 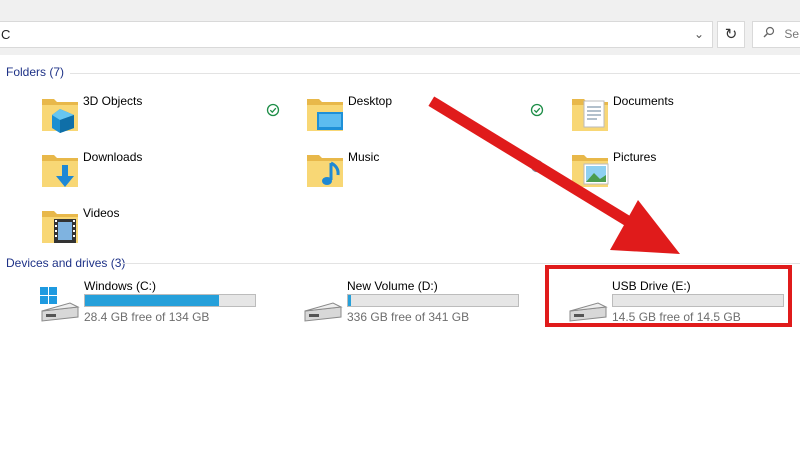 I want to click on annotation-arrow-icon, so click(x=554, y=175).